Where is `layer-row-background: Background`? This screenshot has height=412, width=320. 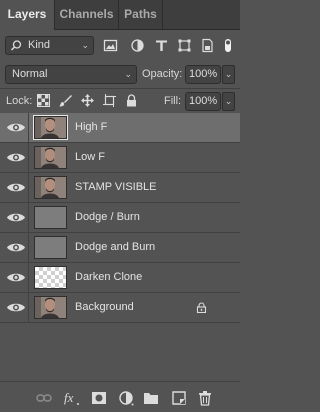 layer-row-background: Background is located at coordinates (120, 308).